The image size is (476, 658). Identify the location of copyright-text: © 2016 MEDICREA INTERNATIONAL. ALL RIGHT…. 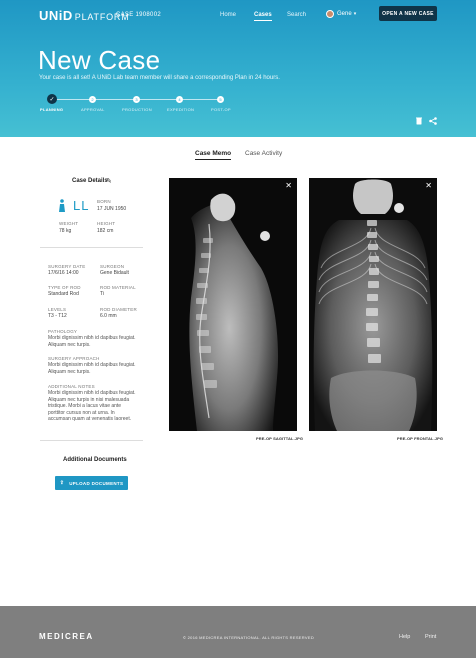
(249, 637).